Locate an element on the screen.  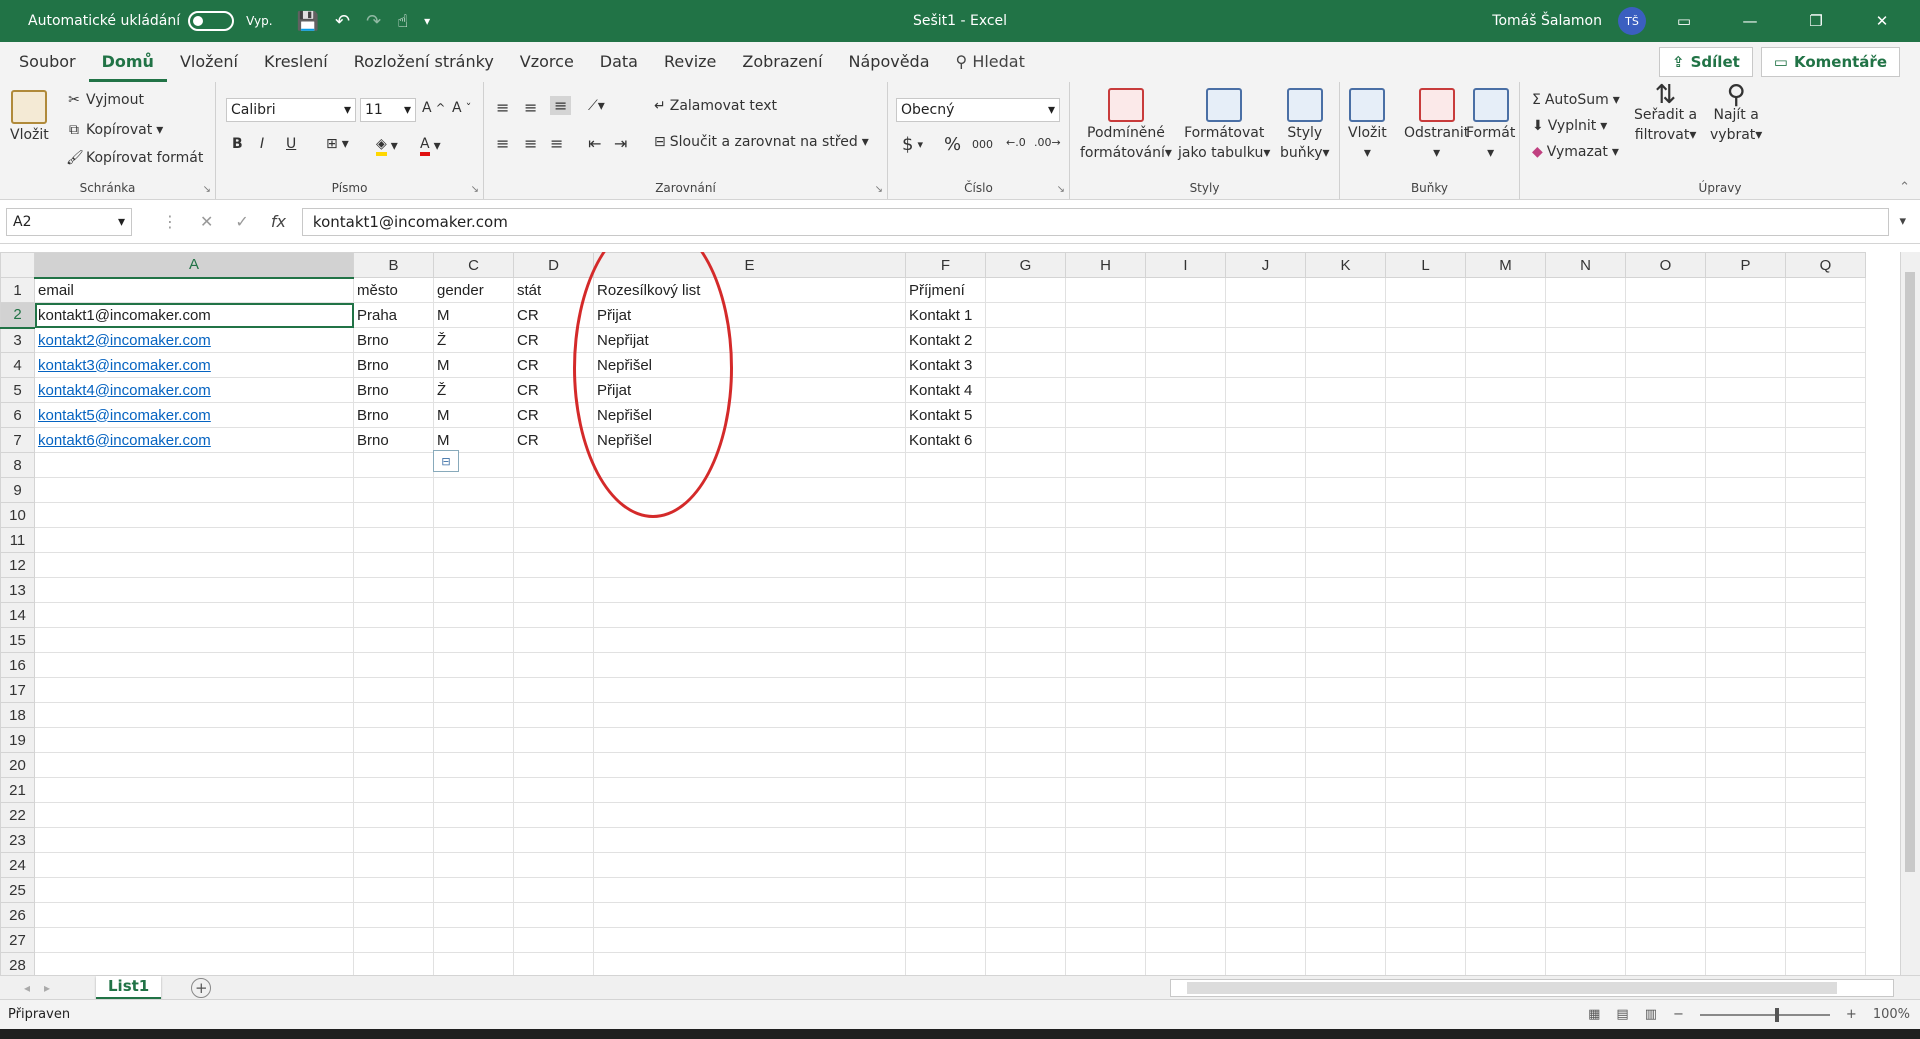
cell: Brno is located at coordinates (393, 390).